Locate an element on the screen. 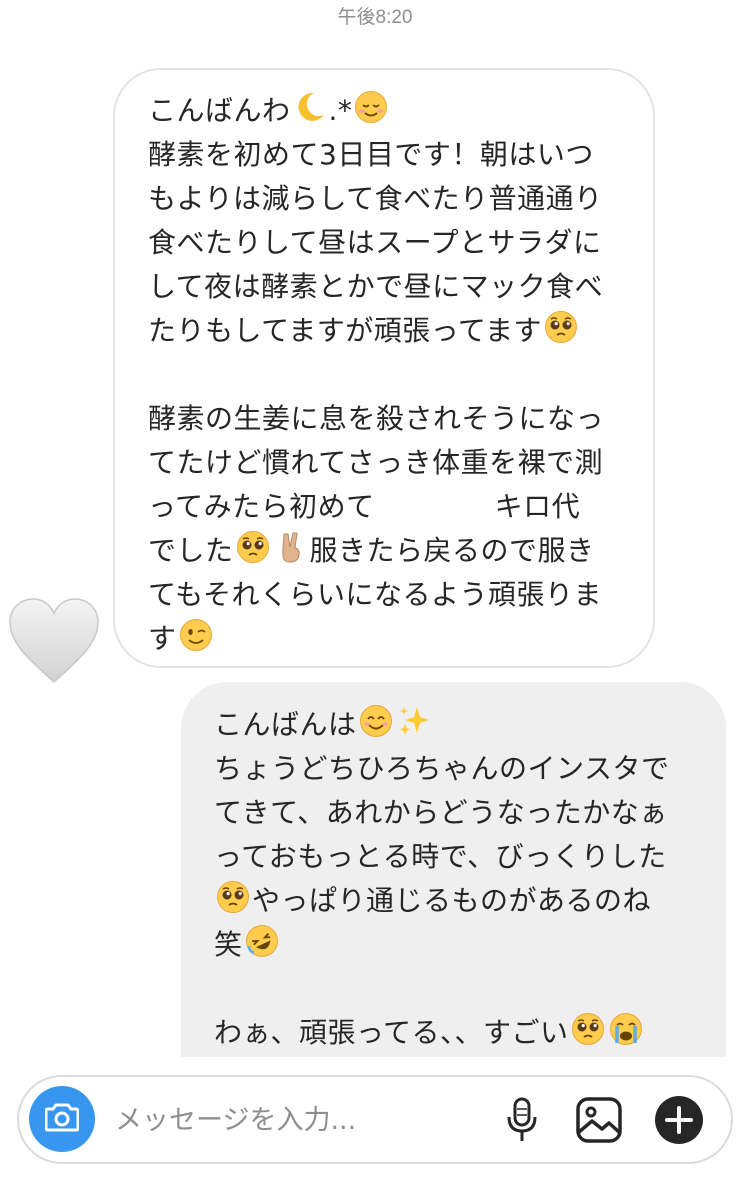 The height and width of the screenshot is (1179, 750). message-line: 食べたりして昼はスープとサラダに is located at coordinates (375, 242).